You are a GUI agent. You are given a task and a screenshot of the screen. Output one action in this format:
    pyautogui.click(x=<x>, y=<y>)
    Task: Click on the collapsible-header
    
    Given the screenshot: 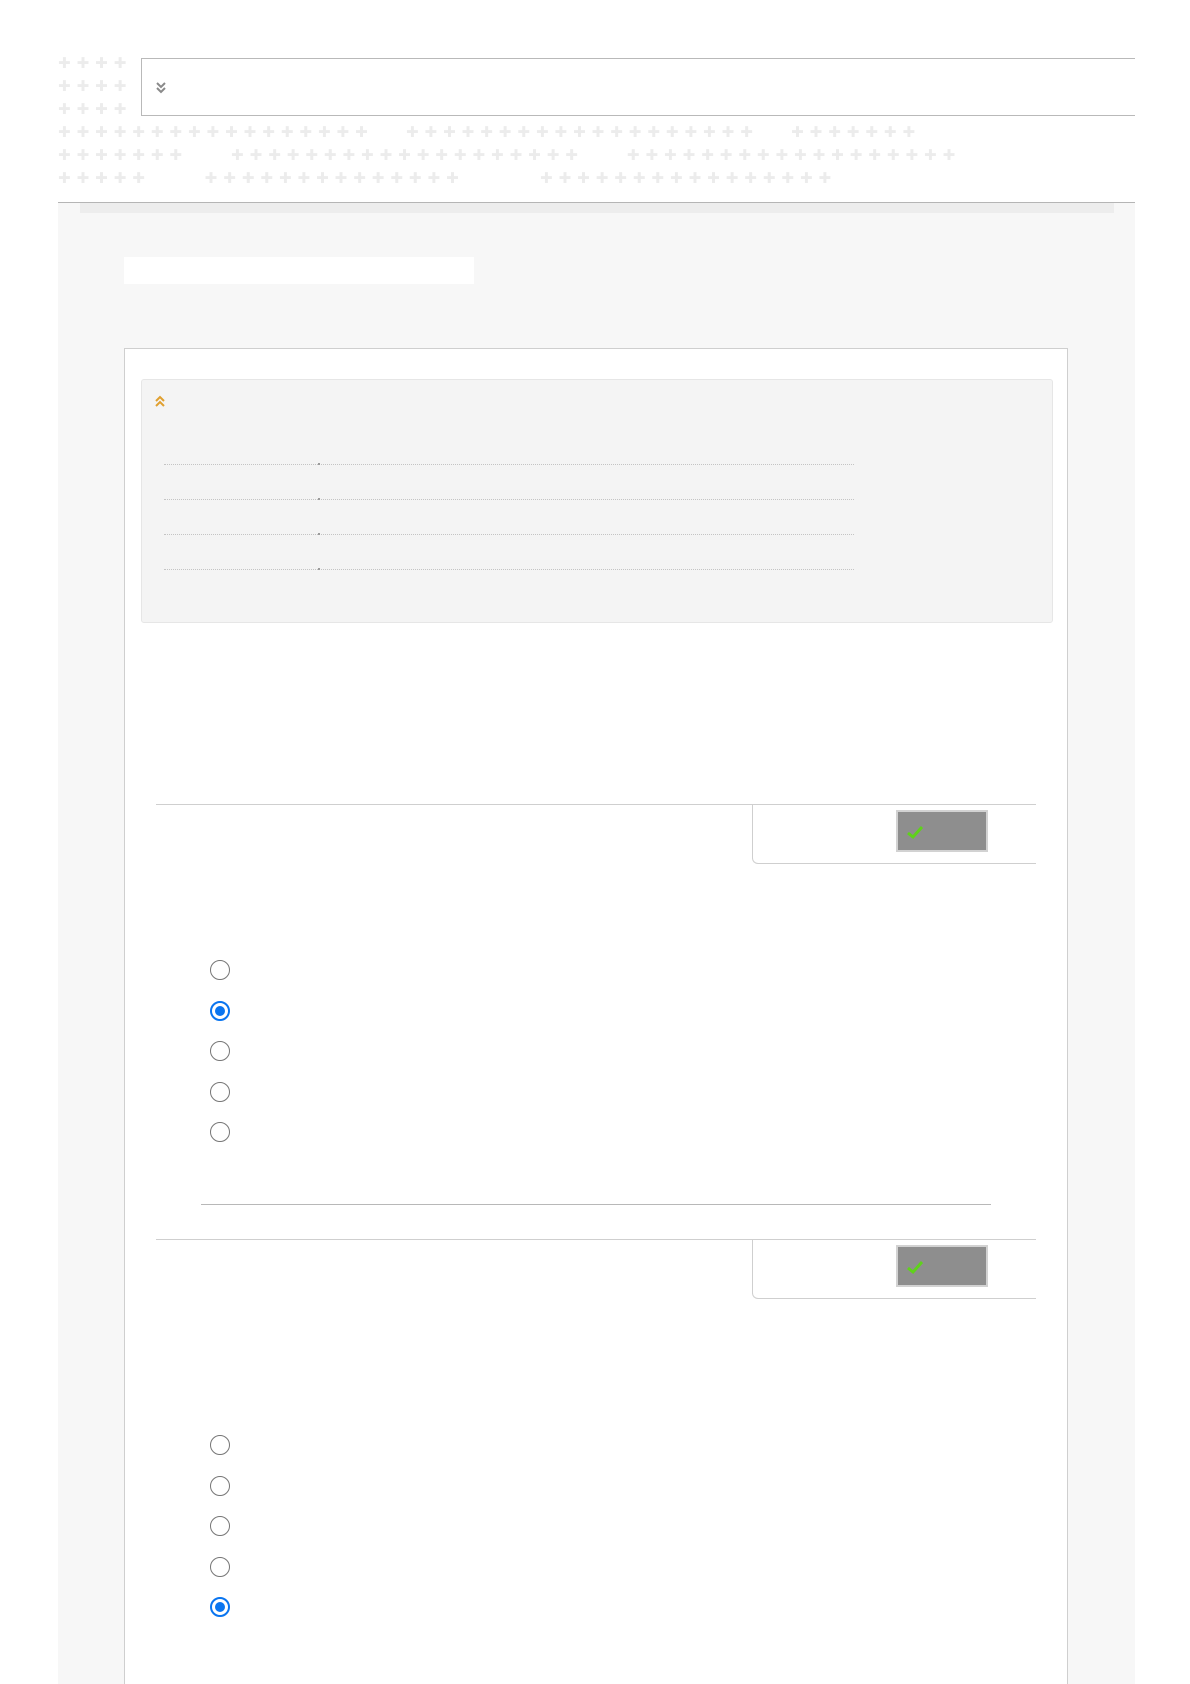 What is the action you would take?
    pyautogui.click(x=638, y=87)
    